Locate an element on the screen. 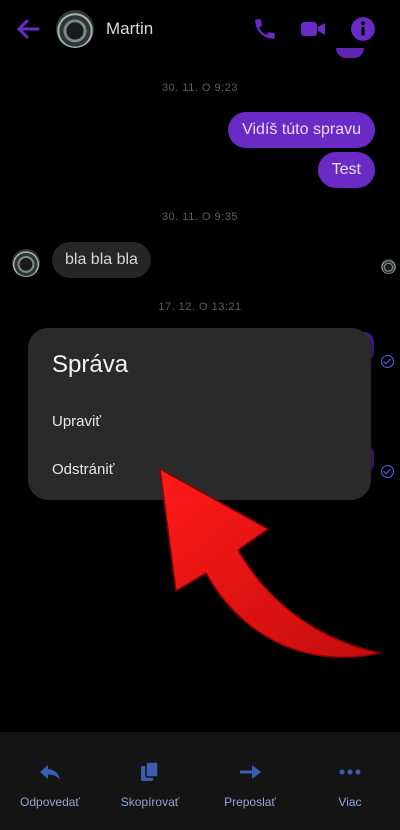 The height and width of the screenshot is (830, 400). delete-option: Odstrániť is located at coordinates (83, 469).